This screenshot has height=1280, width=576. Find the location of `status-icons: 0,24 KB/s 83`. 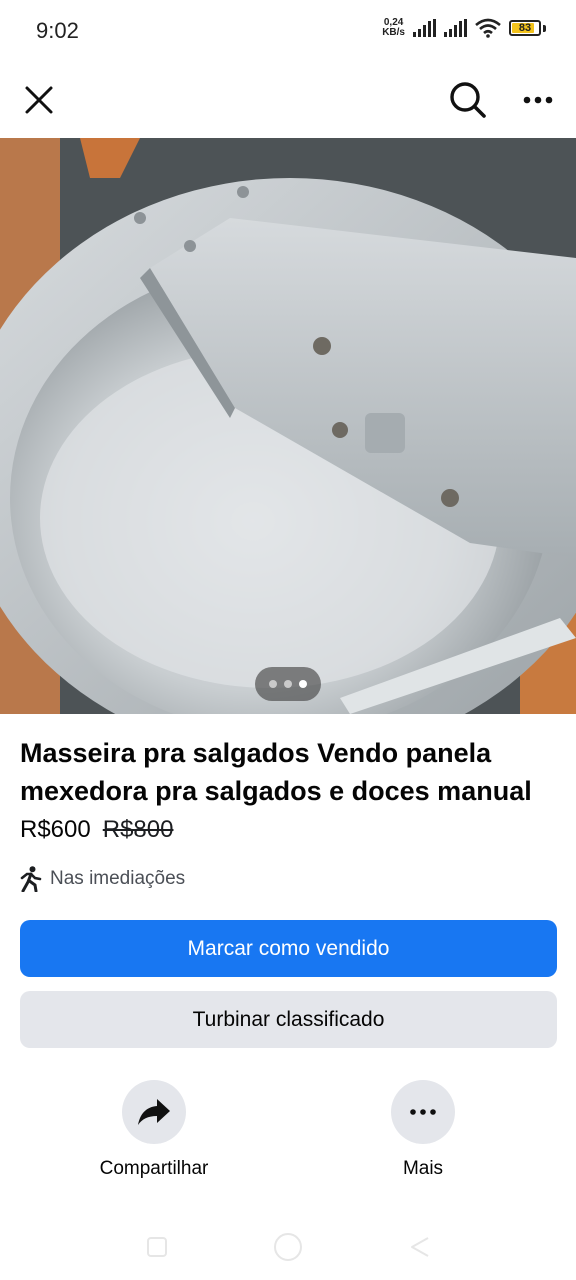

status-icons: 0,24 KB/s 83 is located at coordinates (464, 28).